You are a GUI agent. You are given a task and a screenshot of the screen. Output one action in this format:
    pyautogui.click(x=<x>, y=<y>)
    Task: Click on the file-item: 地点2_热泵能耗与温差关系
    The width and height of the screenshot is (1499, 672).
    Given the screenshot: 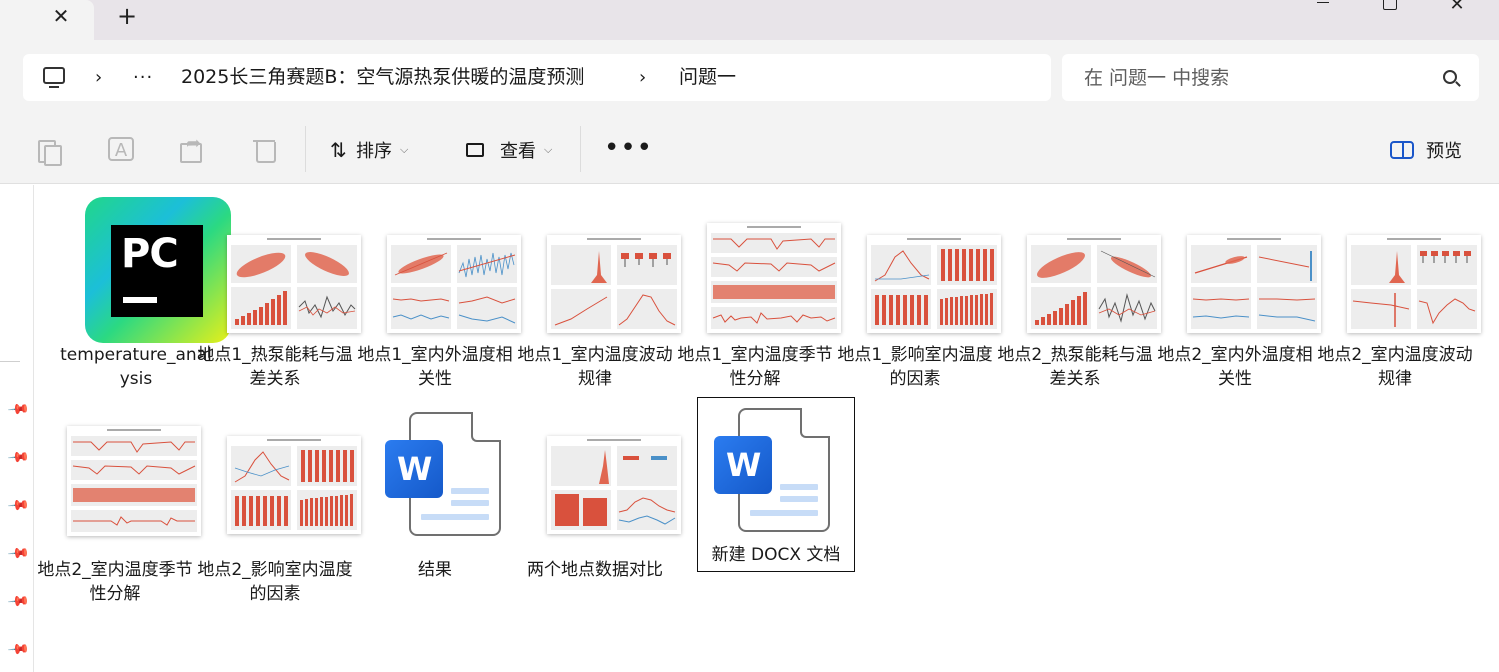 What is the action you would take?
    pyautogui.click(x=1078, y=287)
    